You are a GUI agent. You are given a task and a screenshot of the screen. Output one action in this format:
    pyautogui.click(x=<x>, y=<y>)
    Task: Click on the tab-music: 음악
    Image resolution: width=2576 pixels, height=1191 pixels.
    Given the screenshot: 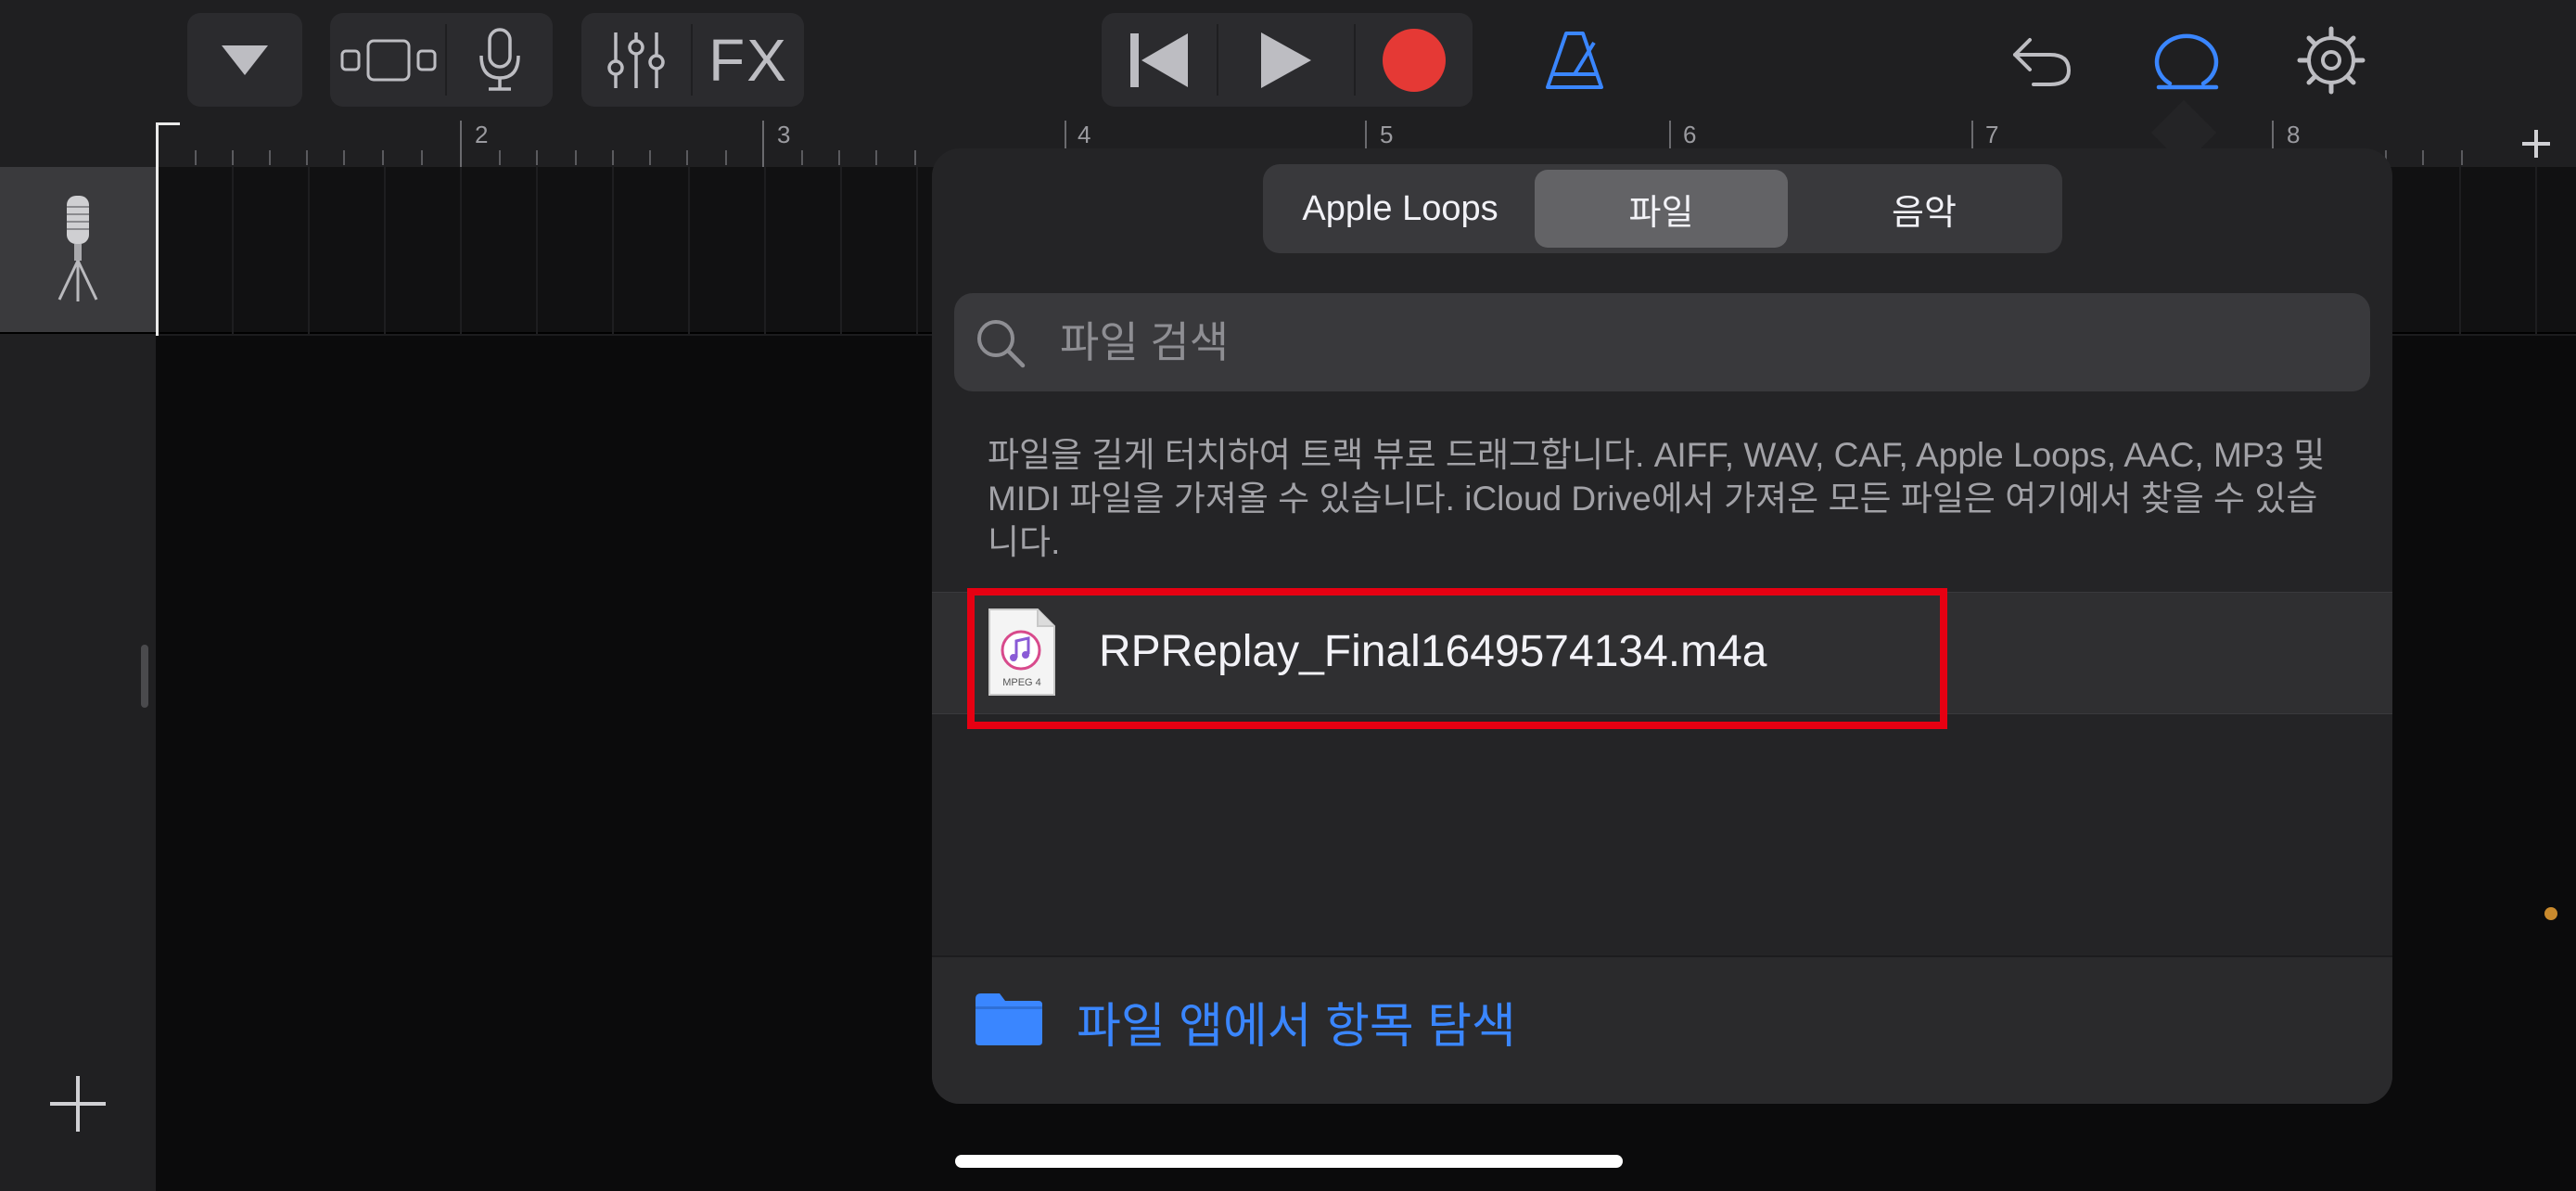 What is the action you would take?
    pyautogui.click(x=1924, y=209)
    